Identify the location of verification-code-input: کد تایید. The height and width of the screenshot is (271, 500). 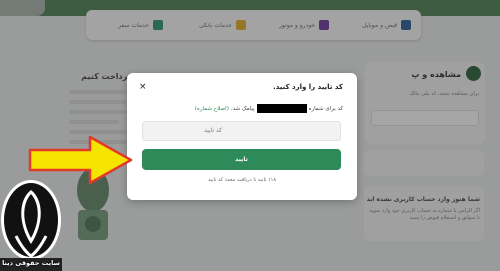
(241, 131).